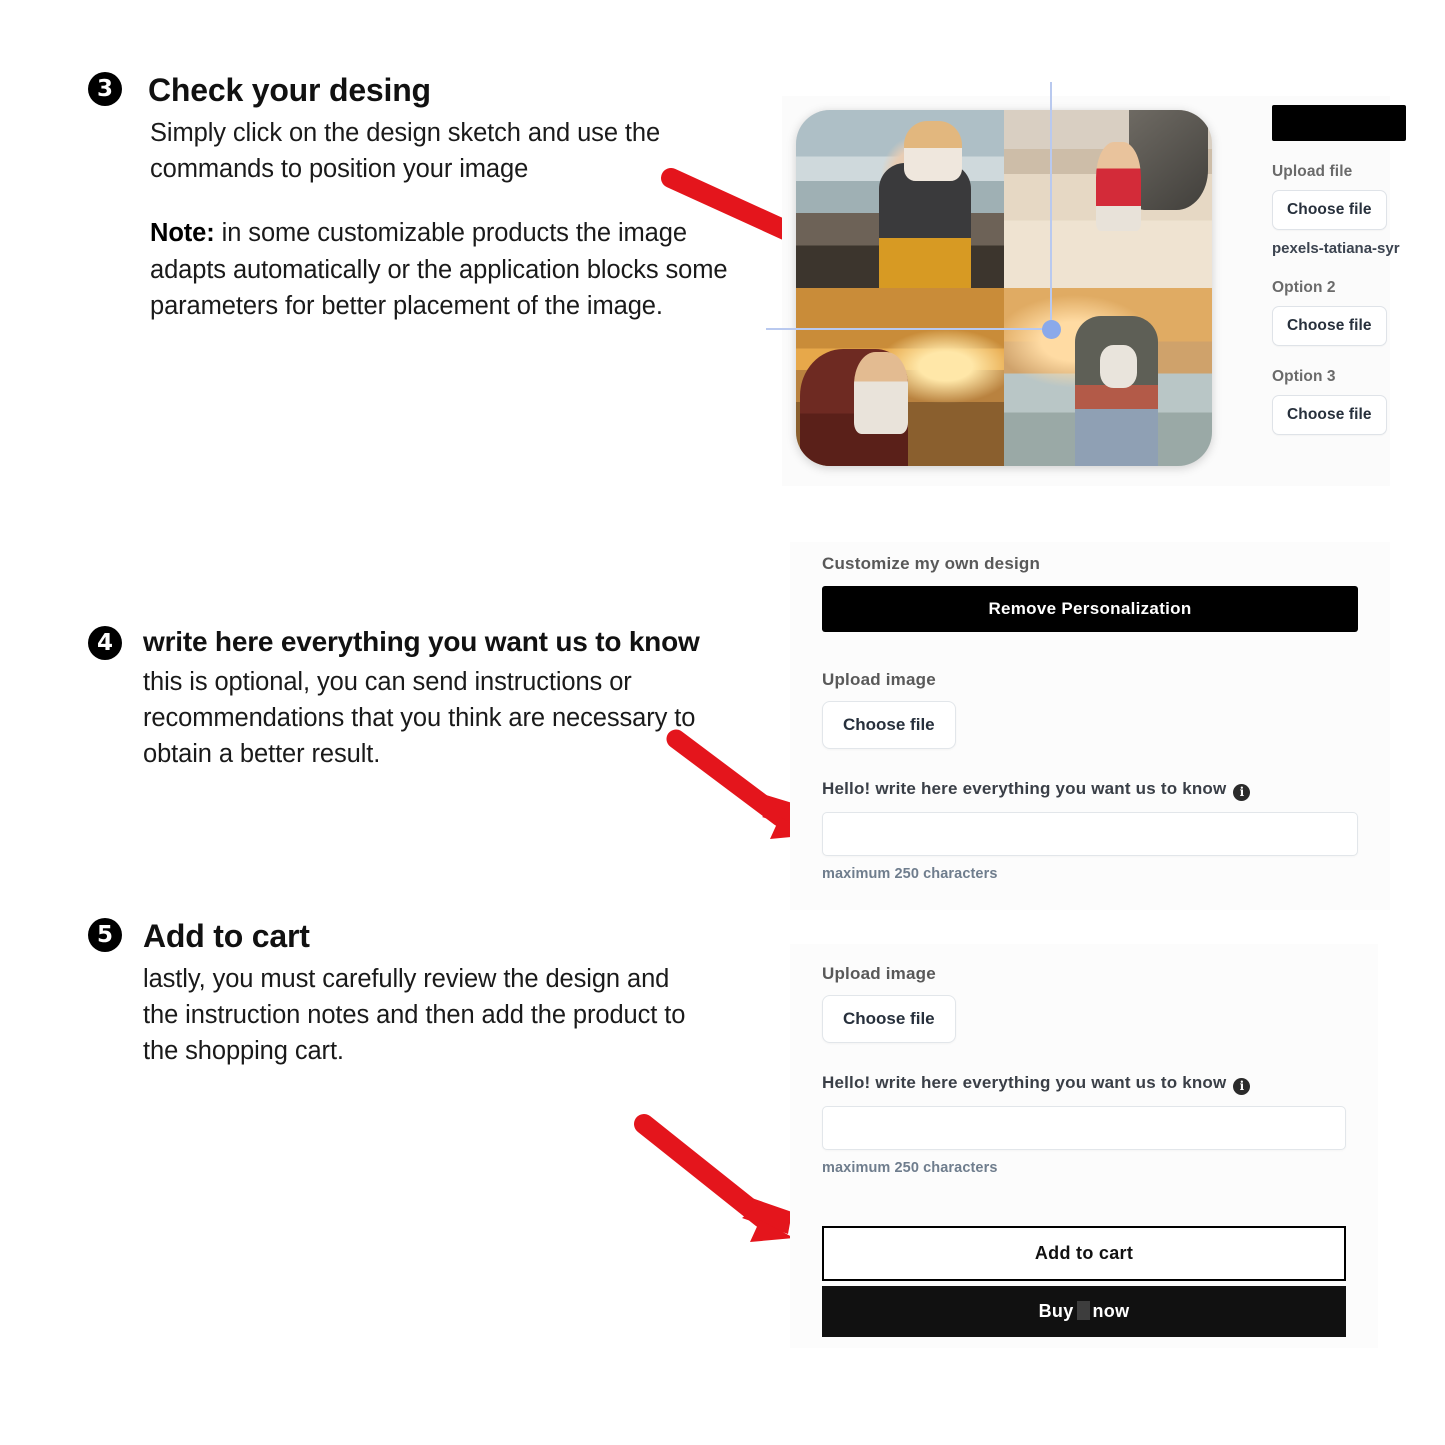 The image size is (1445, 1445). I want to click on step-4-number-badge: 4, so click(105, 643).